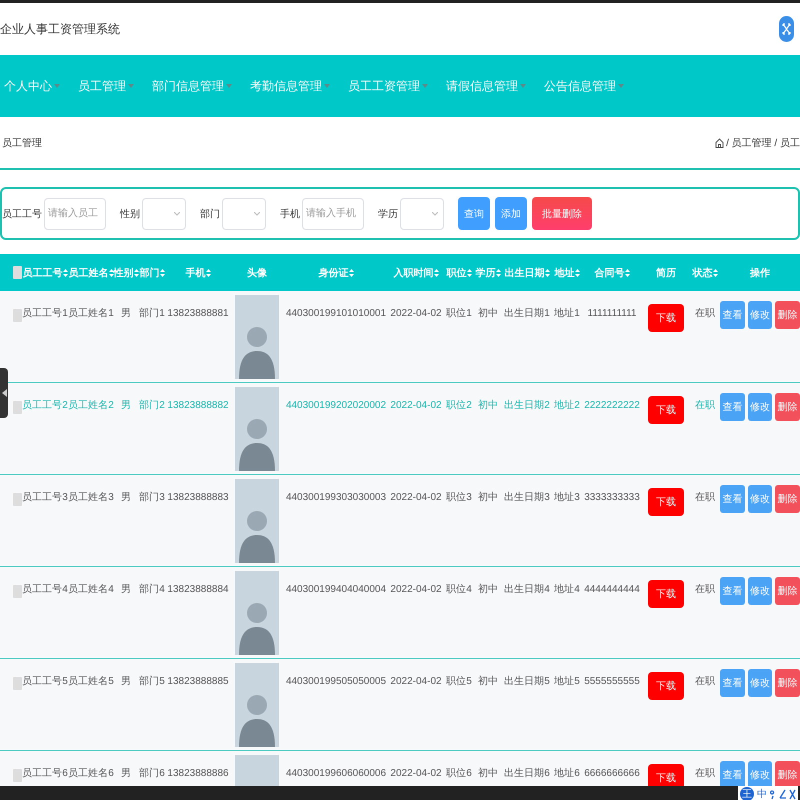 This screenshot has width=800, height=800. I want to click on filter-input: 请输入员工, so click(75, 214).